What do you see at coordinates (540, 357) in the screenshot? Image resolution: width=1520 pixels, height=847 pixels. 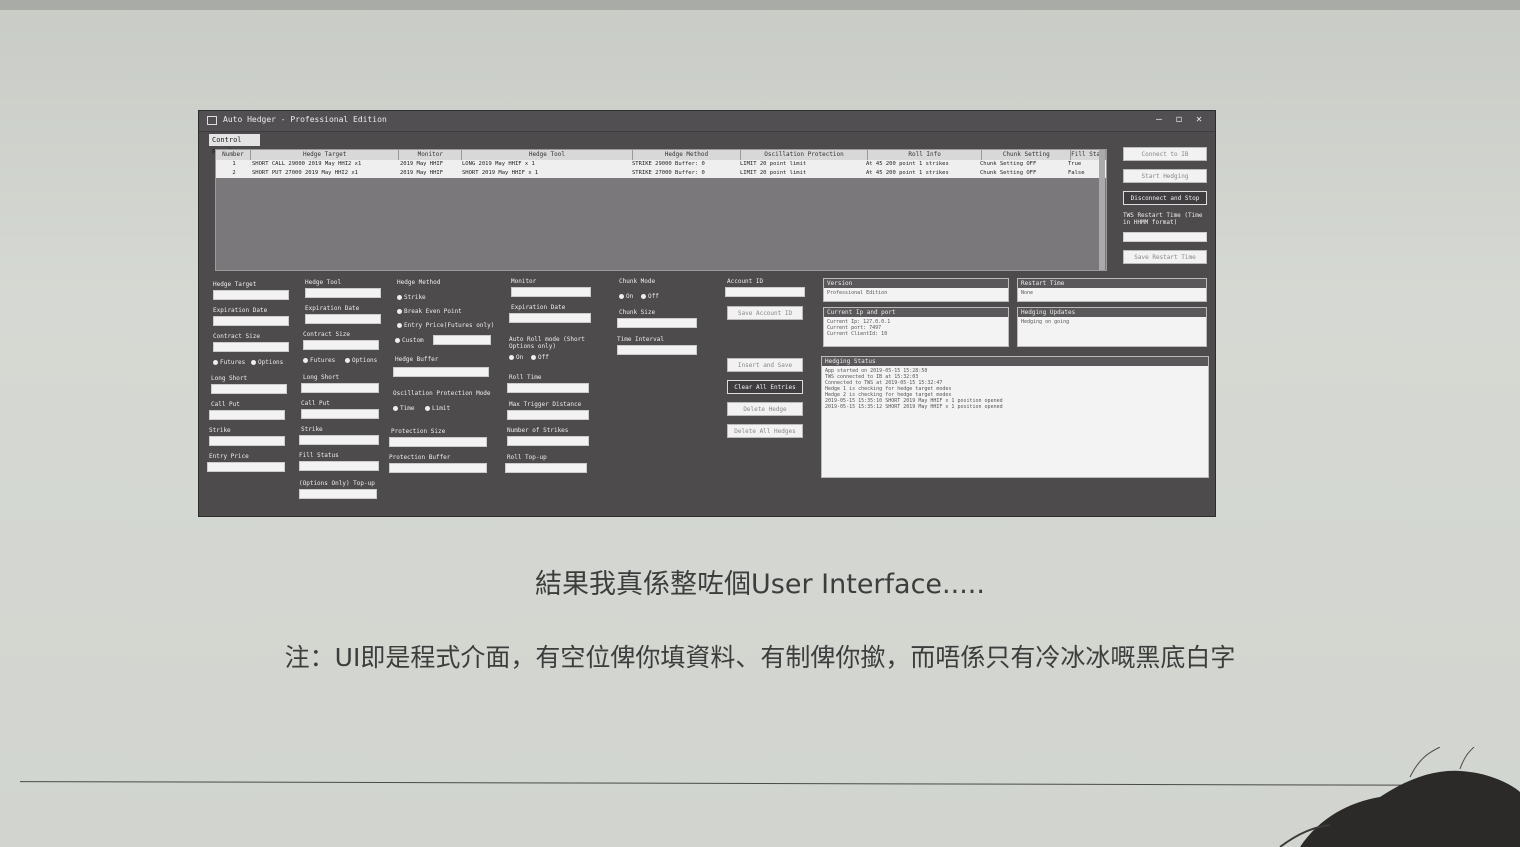 I see `roll-off-radio: Off` at bounding box center [540, 357].